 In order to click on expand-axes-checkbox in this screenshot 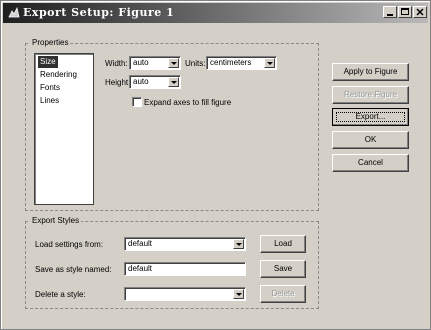, I will do `click(137, 102)`.